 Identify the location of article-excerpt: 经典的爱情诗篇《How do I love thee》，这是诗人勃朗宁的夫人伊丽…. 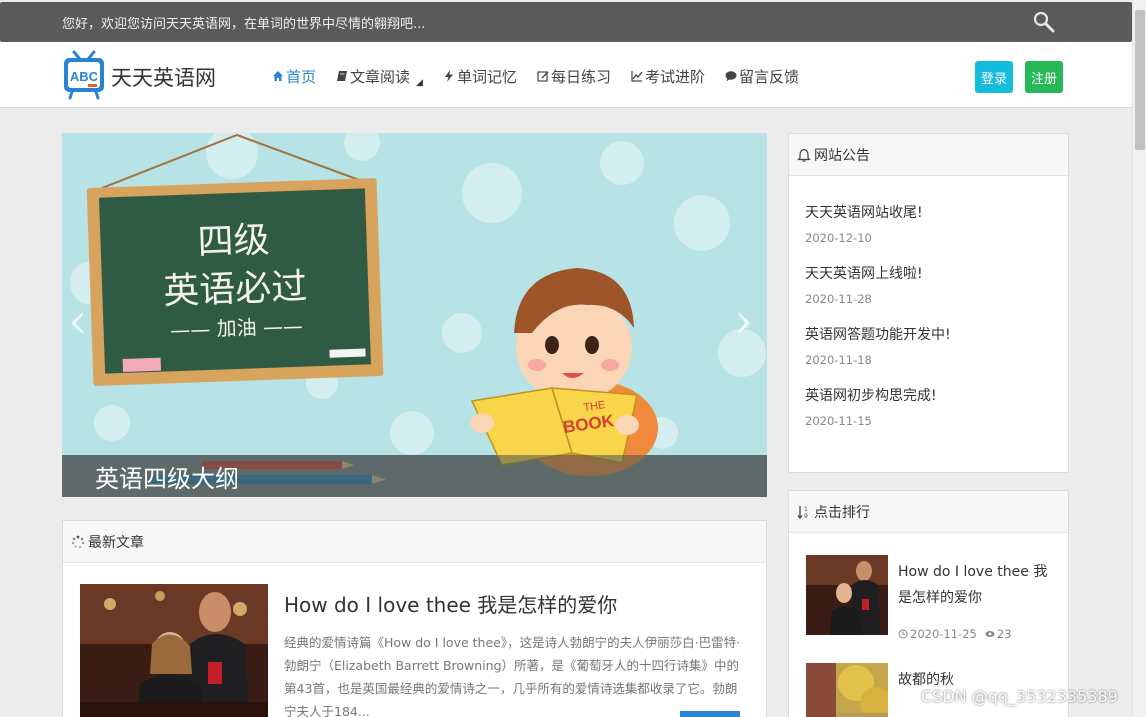
(512, 676).